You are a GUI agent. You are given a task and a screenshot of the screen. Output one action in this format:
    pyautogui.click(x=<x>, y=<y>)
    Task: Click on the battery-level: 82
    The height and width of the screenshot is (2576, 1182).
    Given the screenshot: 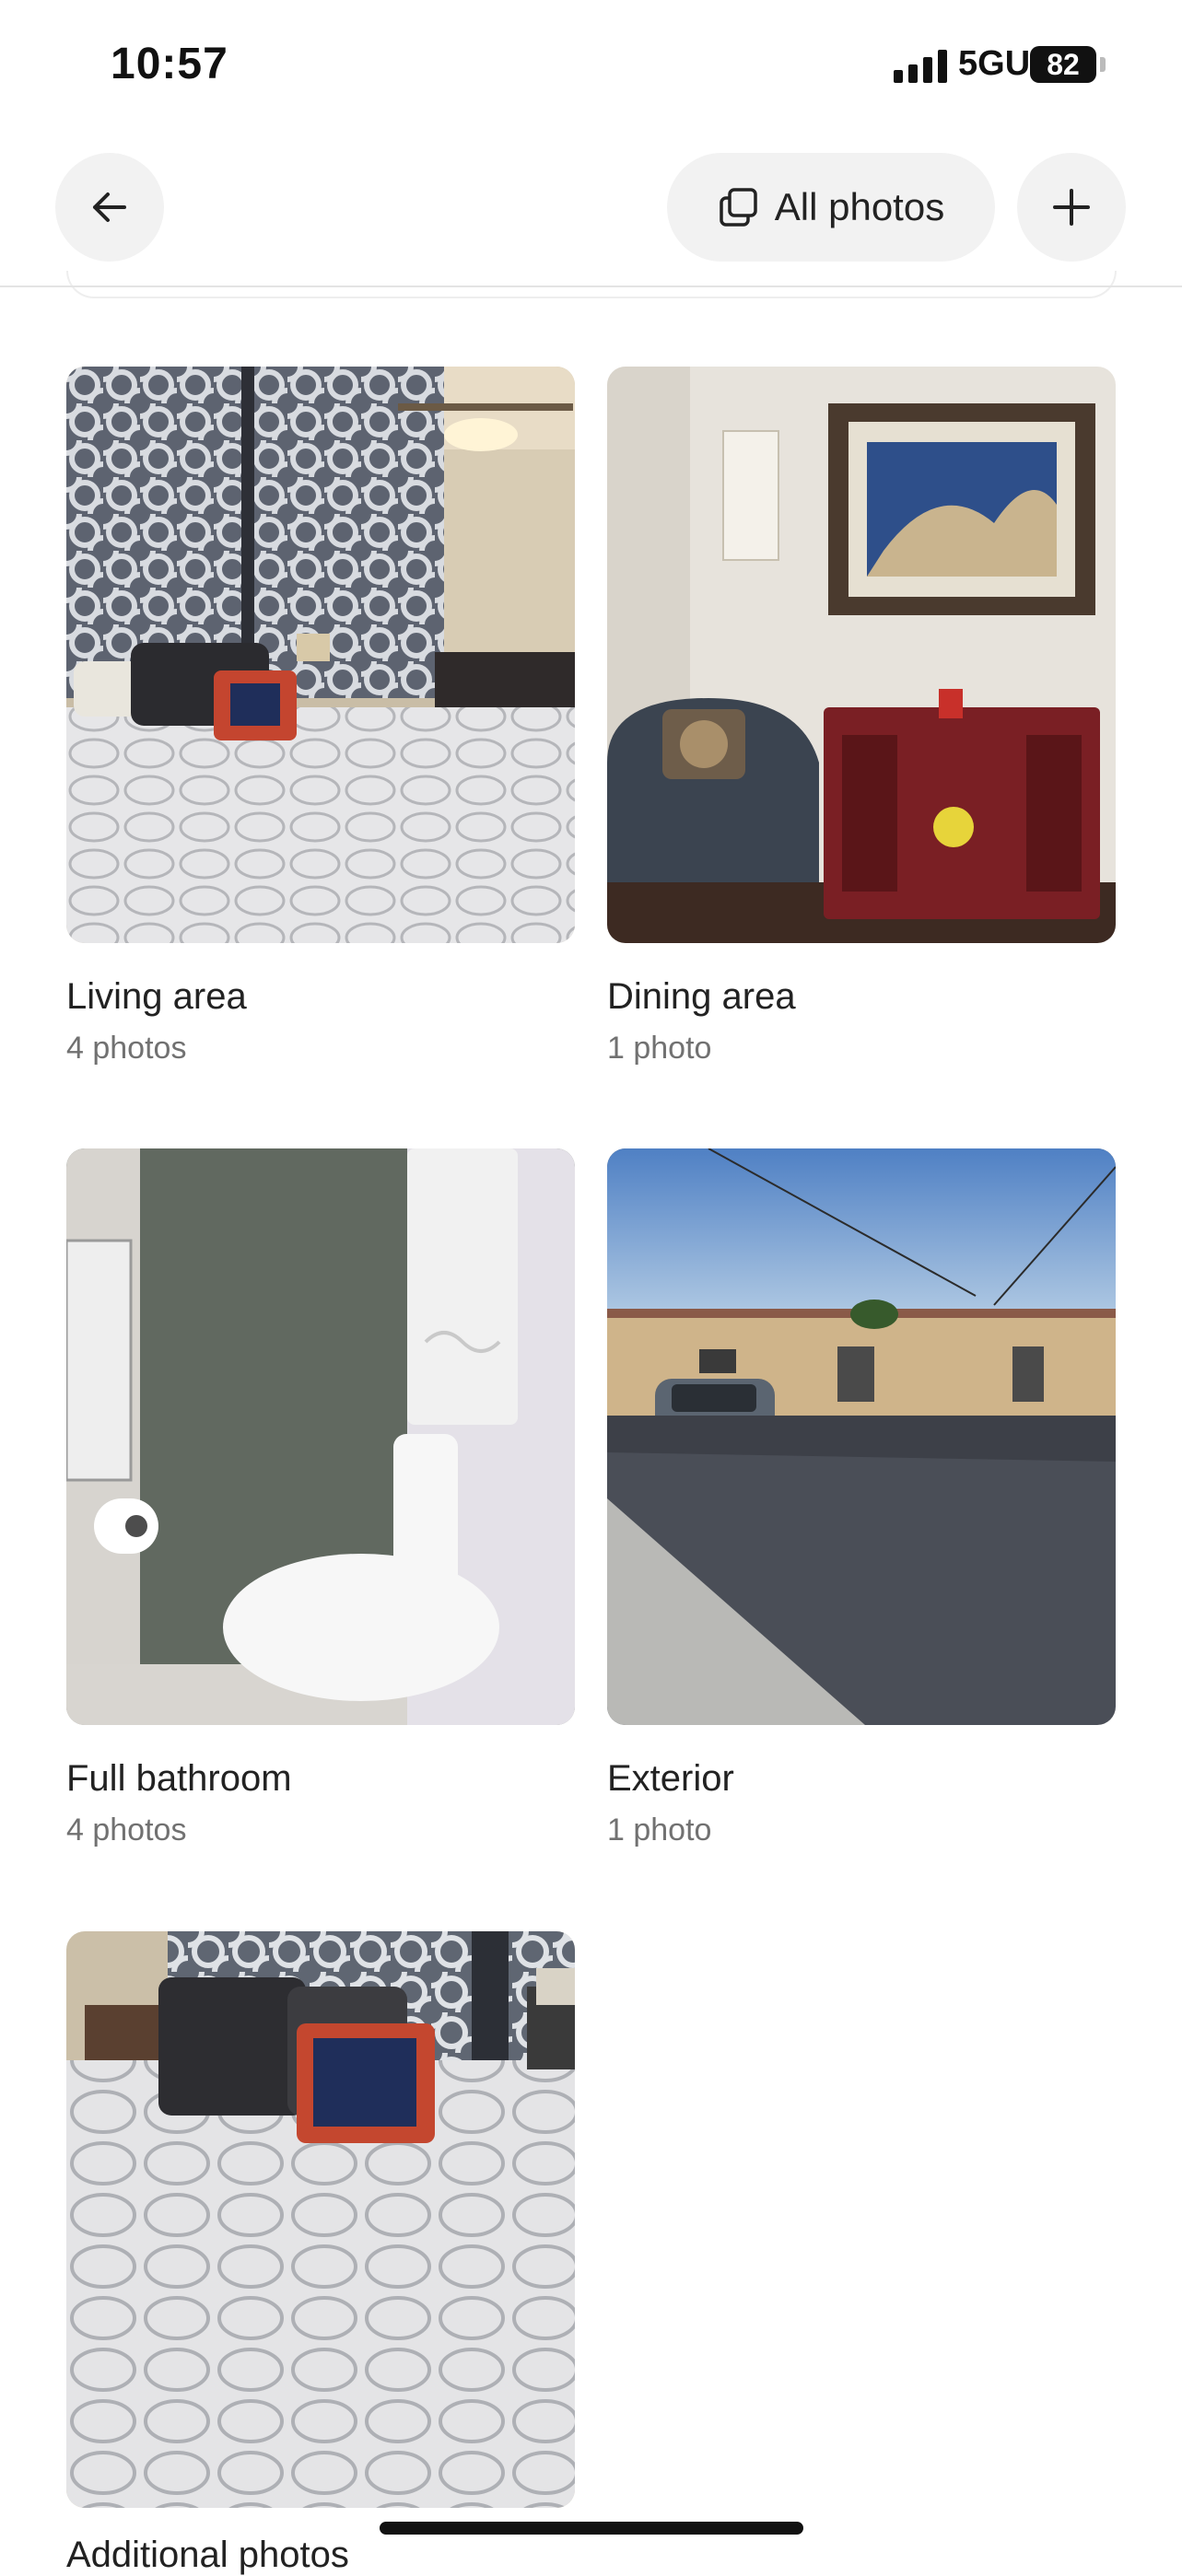 What is the action you would take?
    pyautogui.click(x=1063, y=64)
    